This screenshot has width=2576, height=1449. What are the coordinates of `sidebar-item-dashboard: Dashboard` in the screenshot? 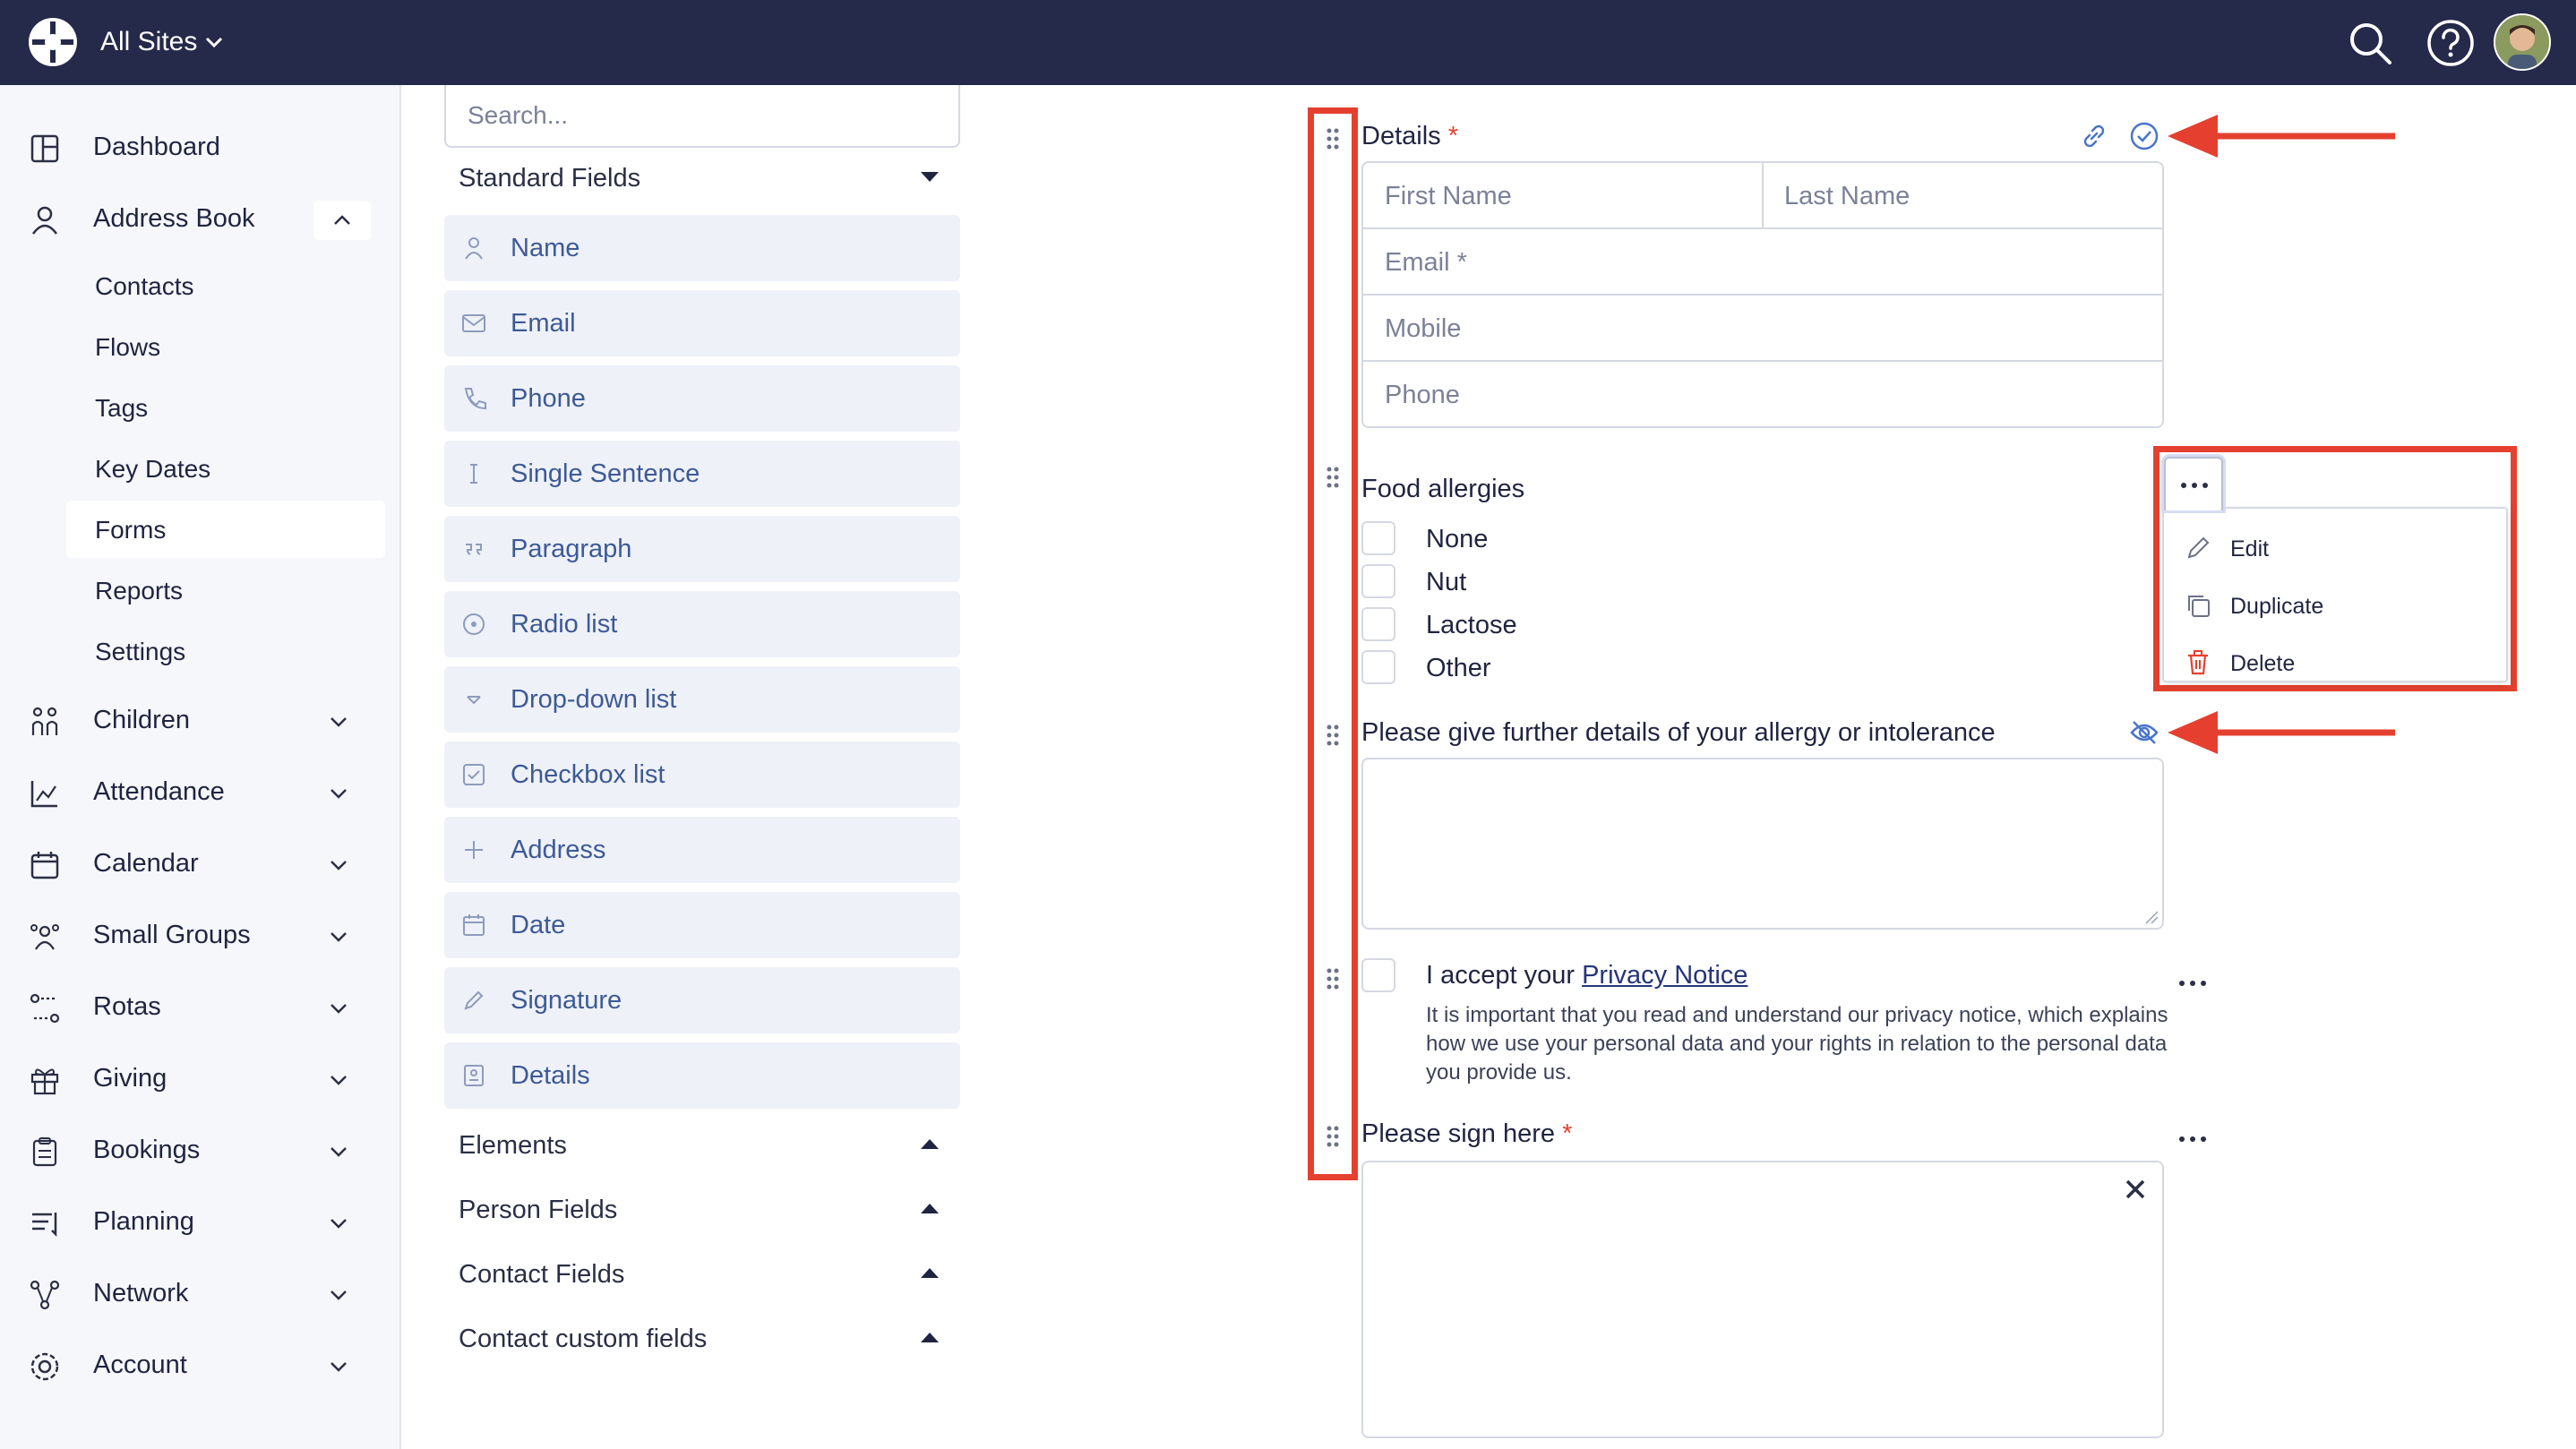 It's located at (199, 147).